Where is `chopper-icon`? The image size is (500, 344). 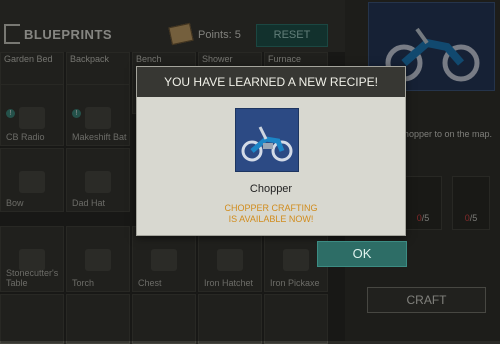
chopper-icon is located at coordinates (267, 144).